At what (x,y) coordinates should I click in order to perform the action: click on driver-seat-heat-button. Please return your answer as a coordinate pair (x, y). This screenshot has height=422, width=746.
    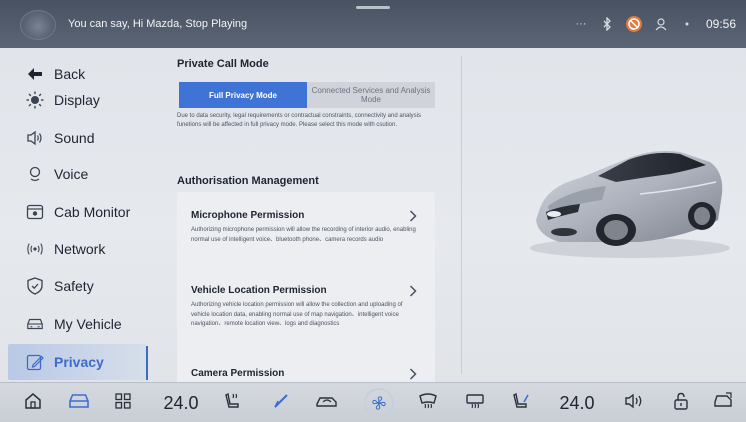
    Looking at the image, I should click on (233, 403).